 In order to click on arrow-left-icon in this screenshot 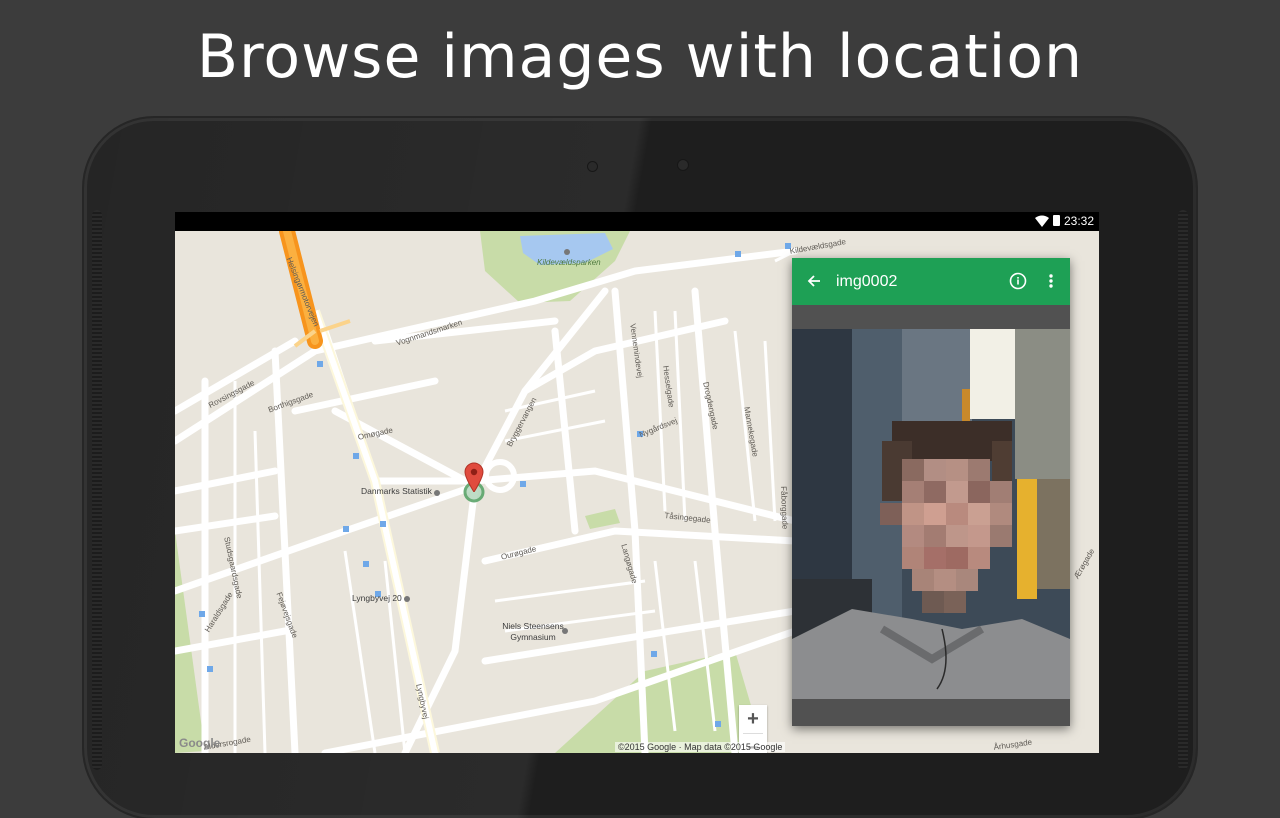, I will do `click(814, 281)`.